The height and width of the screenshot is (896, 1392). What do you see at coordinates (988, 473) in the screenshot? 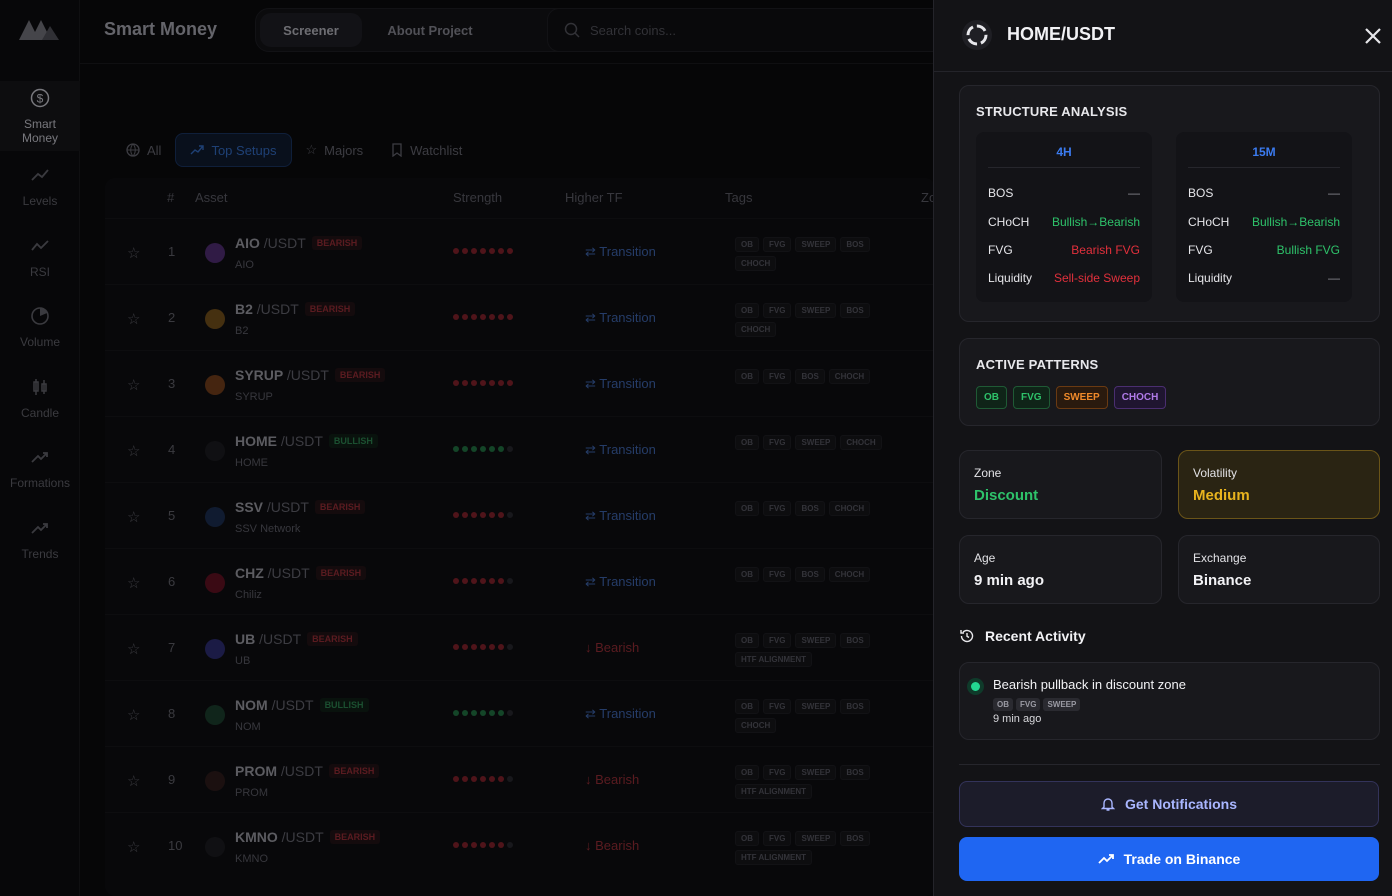
I see `zone-label: Zone` at bounding box center [988, 473].